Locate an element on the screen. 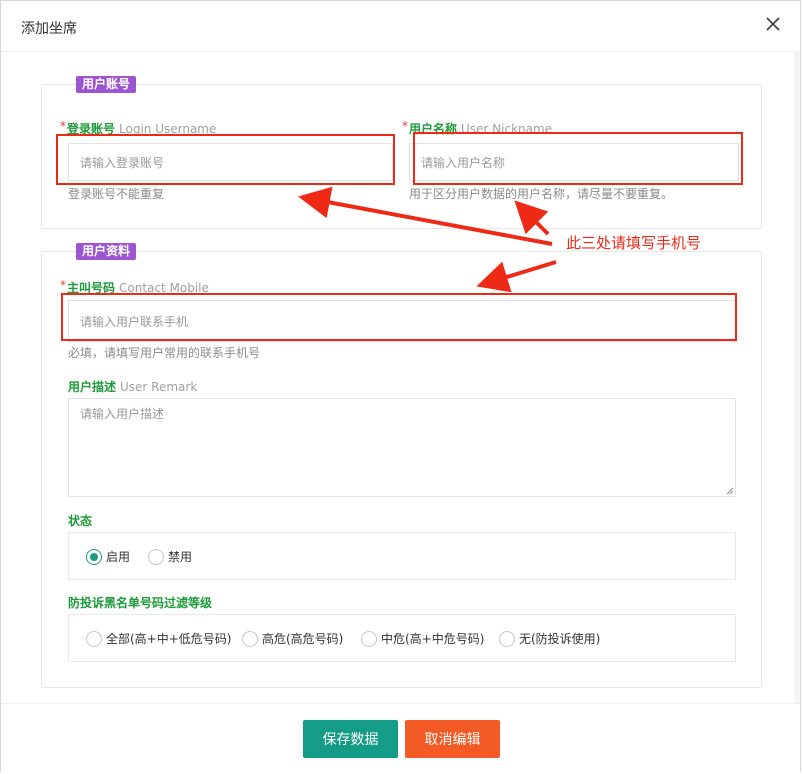 This screenshot has width=803, height=774. dialog-title: 添加坐席 is located at coordinates (49, 29).